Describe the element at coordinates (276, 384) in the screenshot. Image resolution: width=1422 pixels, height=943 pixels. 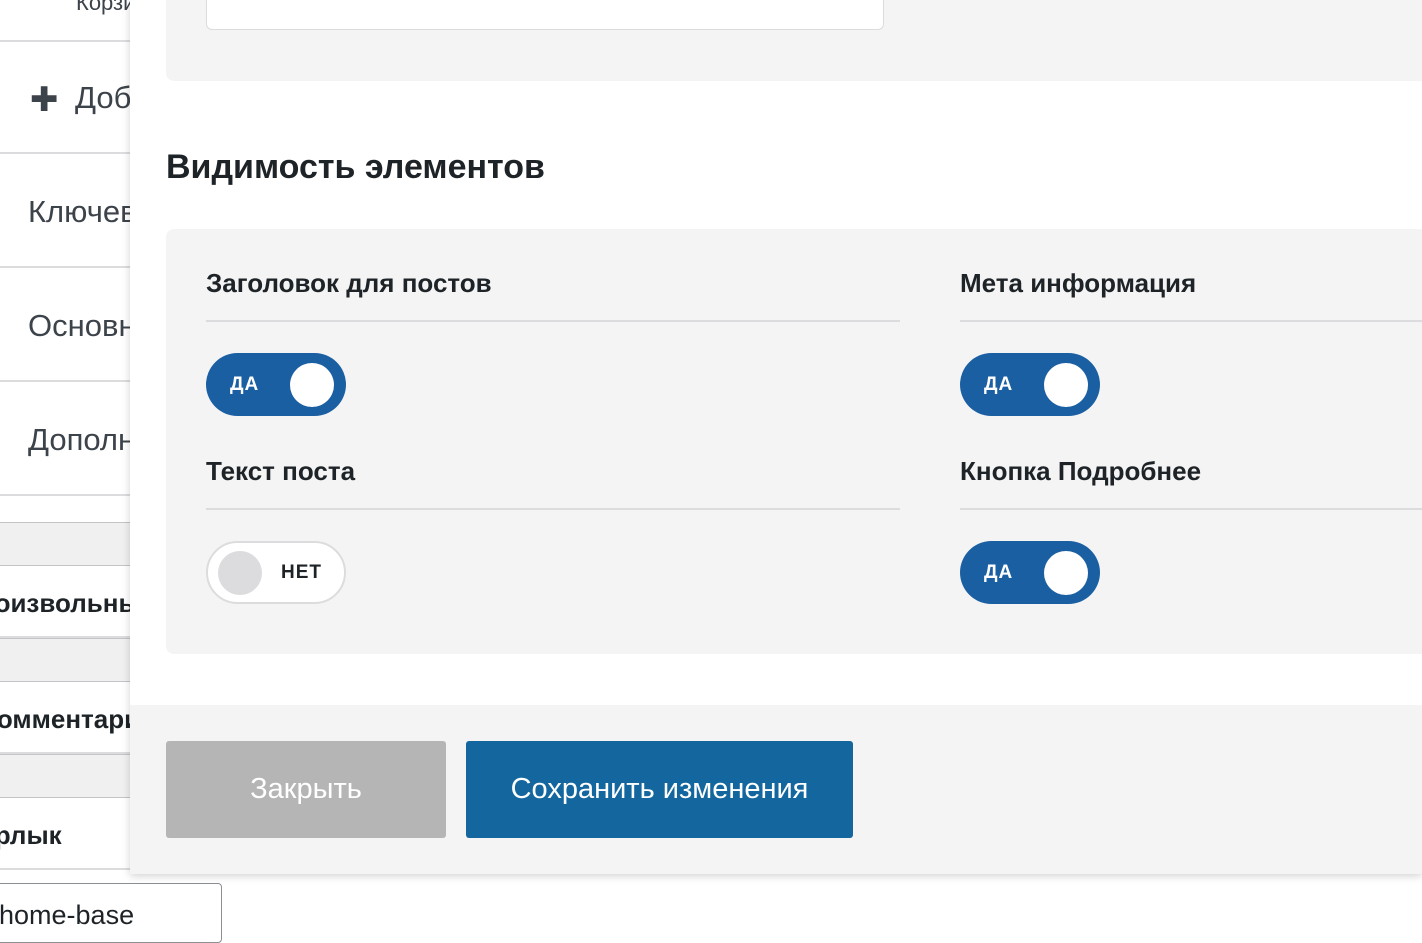
I see `toggle-post-title: ДА` at that location.